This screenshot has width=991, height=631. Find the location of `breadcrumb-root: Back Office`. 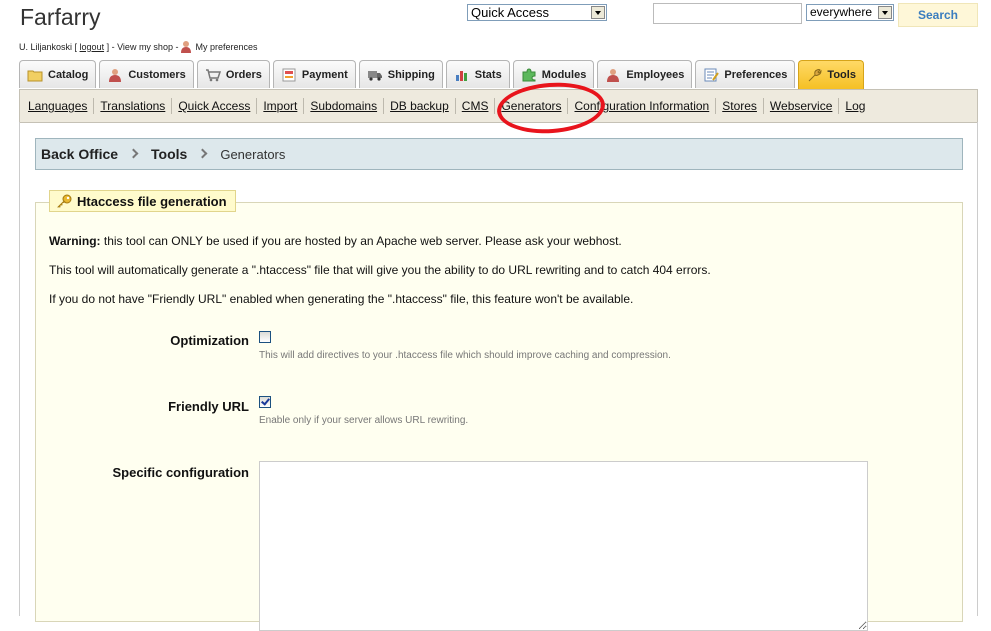

breadcrumb-root: Back Office is located at coordinates (79, 154).